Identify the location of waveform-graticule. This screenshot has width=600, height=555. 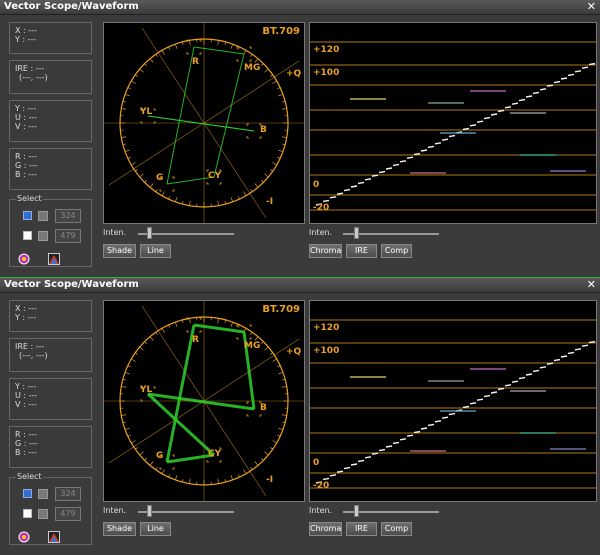
(453, 126).